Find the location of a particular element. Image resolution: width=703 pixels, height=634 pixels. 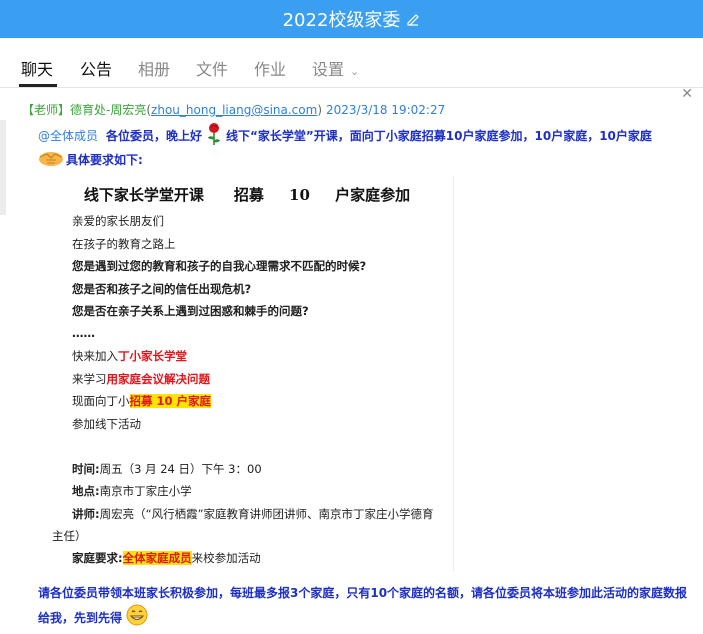

poster-question-2: 您是否和孩子之间的信任出现危机? is located at coordinates (162, 289).